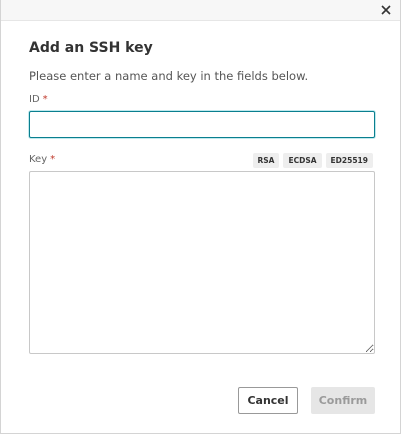 The height and width of the screenshot is (434, 401). Describe the element at coordinates (349, 160) in the screenshot. I see `key-type-ed25519: ED25519` at that location.